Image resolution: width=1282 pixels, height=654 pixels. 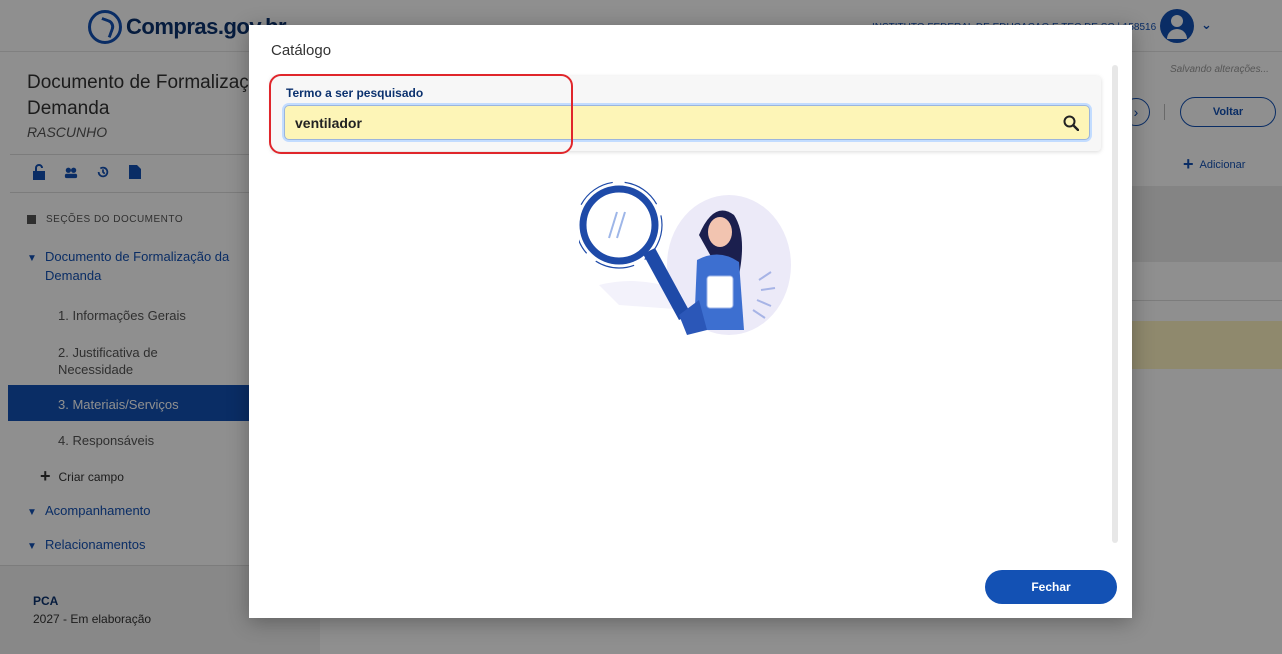 I want to click on modal-title: Catálogo, so click(x=301, y=50).